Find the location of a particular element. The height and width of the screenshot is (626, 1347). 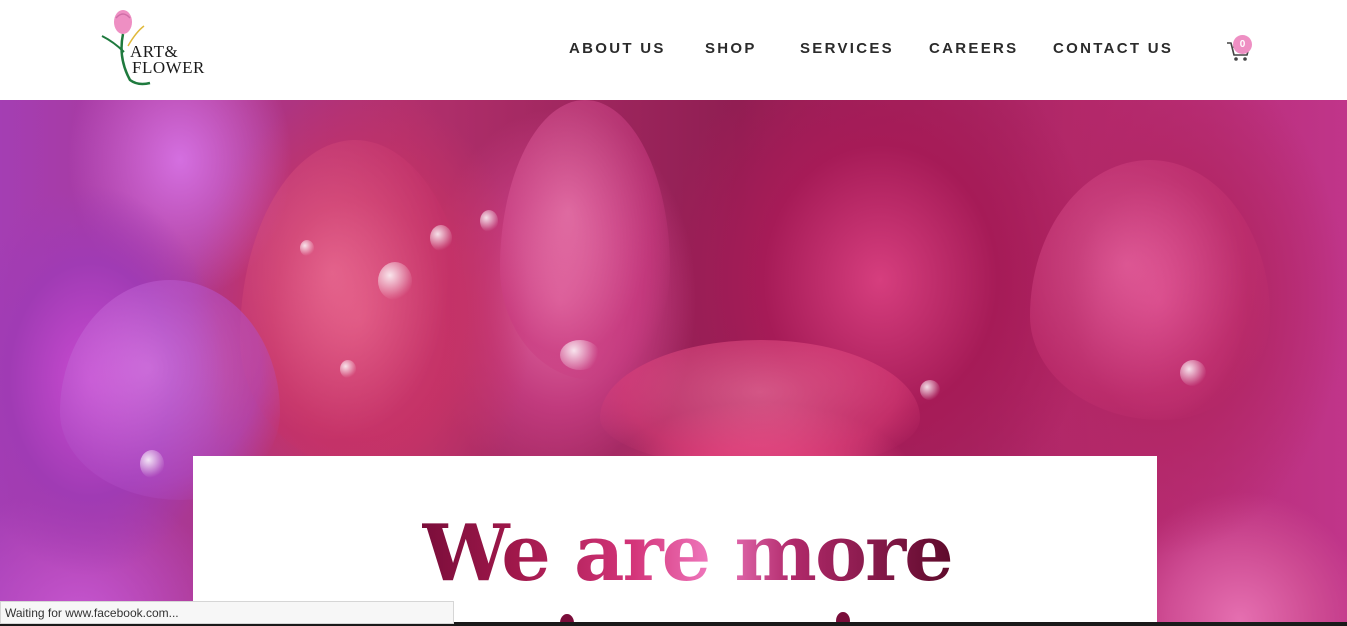

nav-about-us: ABOUT US is located at coordinates (617, 48).